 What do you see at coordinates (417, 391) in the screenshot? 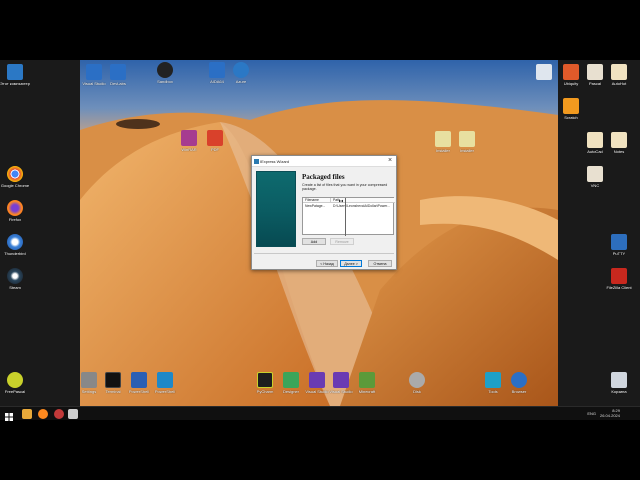
I see `desktop-icon-label: Disk` at bounding box center [417, 391].